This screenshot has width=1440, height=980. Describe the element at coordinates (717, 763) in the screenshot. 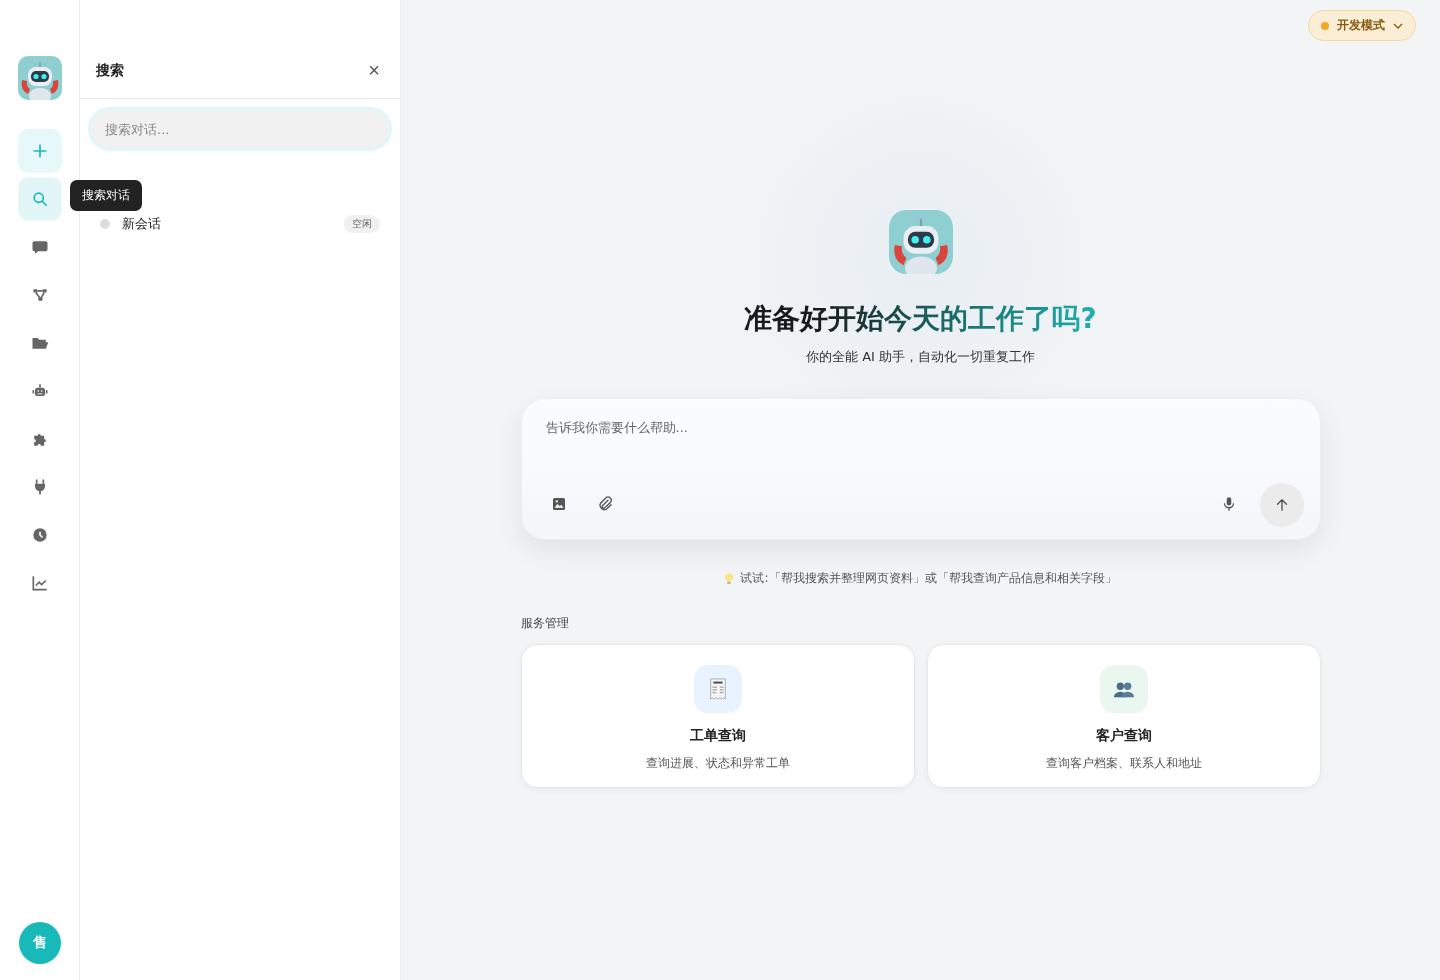

I see `card-description: 查询进展、状态和异常工单` at that location.